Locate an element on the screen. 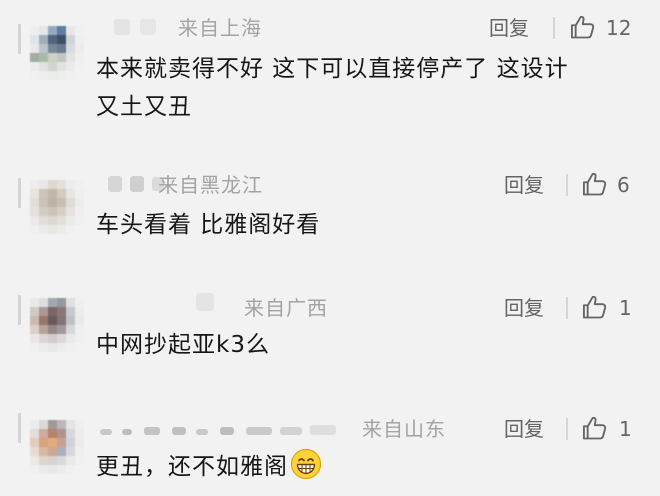 The height and width of the screenshot is (496, 660). grinning-face-emoji is located at coordinates (306, 470).